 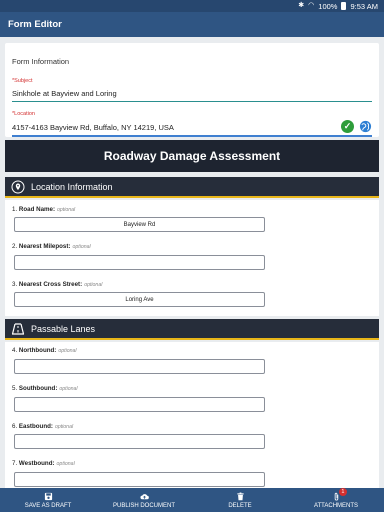 I want to click on nearest-cross-street-input: Loring Ave, so click(x=139, y=299).